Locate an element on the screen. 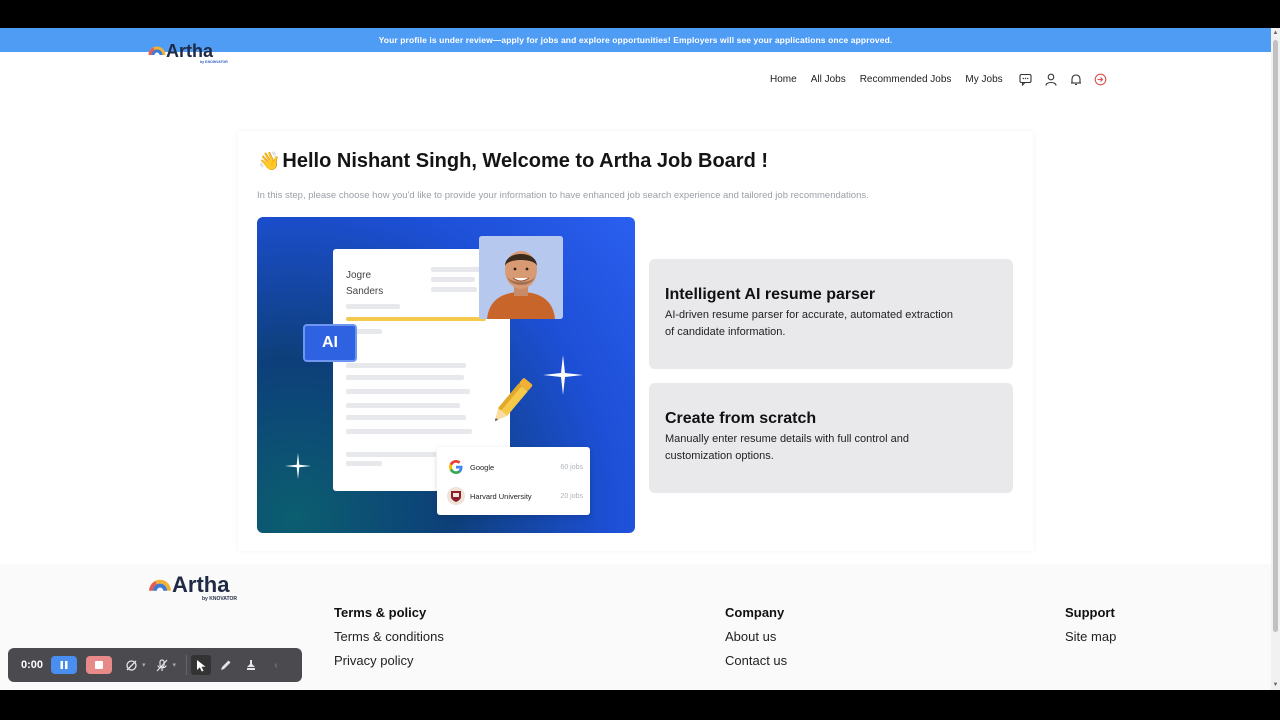 The image size is (1280, 720). footer-link-about-us: About us is located at coordinates (756, 636).